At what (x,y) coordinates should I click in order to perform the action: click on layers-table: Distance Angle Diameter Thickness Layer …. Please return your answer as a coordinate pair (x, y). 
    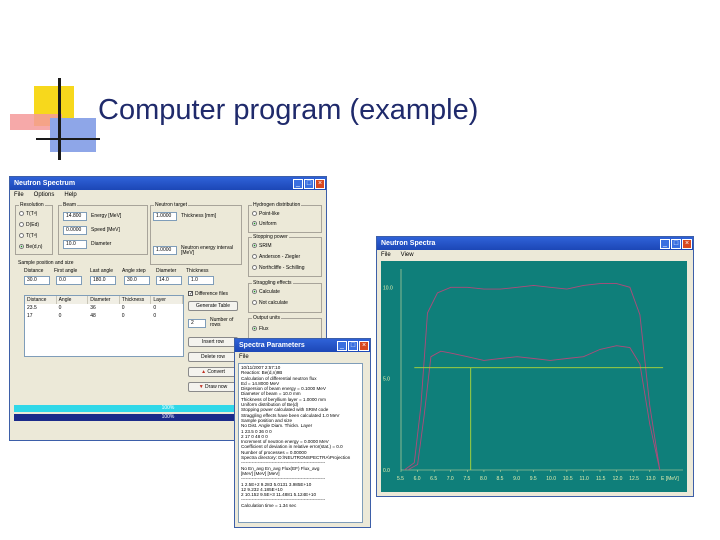
    Looking at the image, I should click on (104, 326).